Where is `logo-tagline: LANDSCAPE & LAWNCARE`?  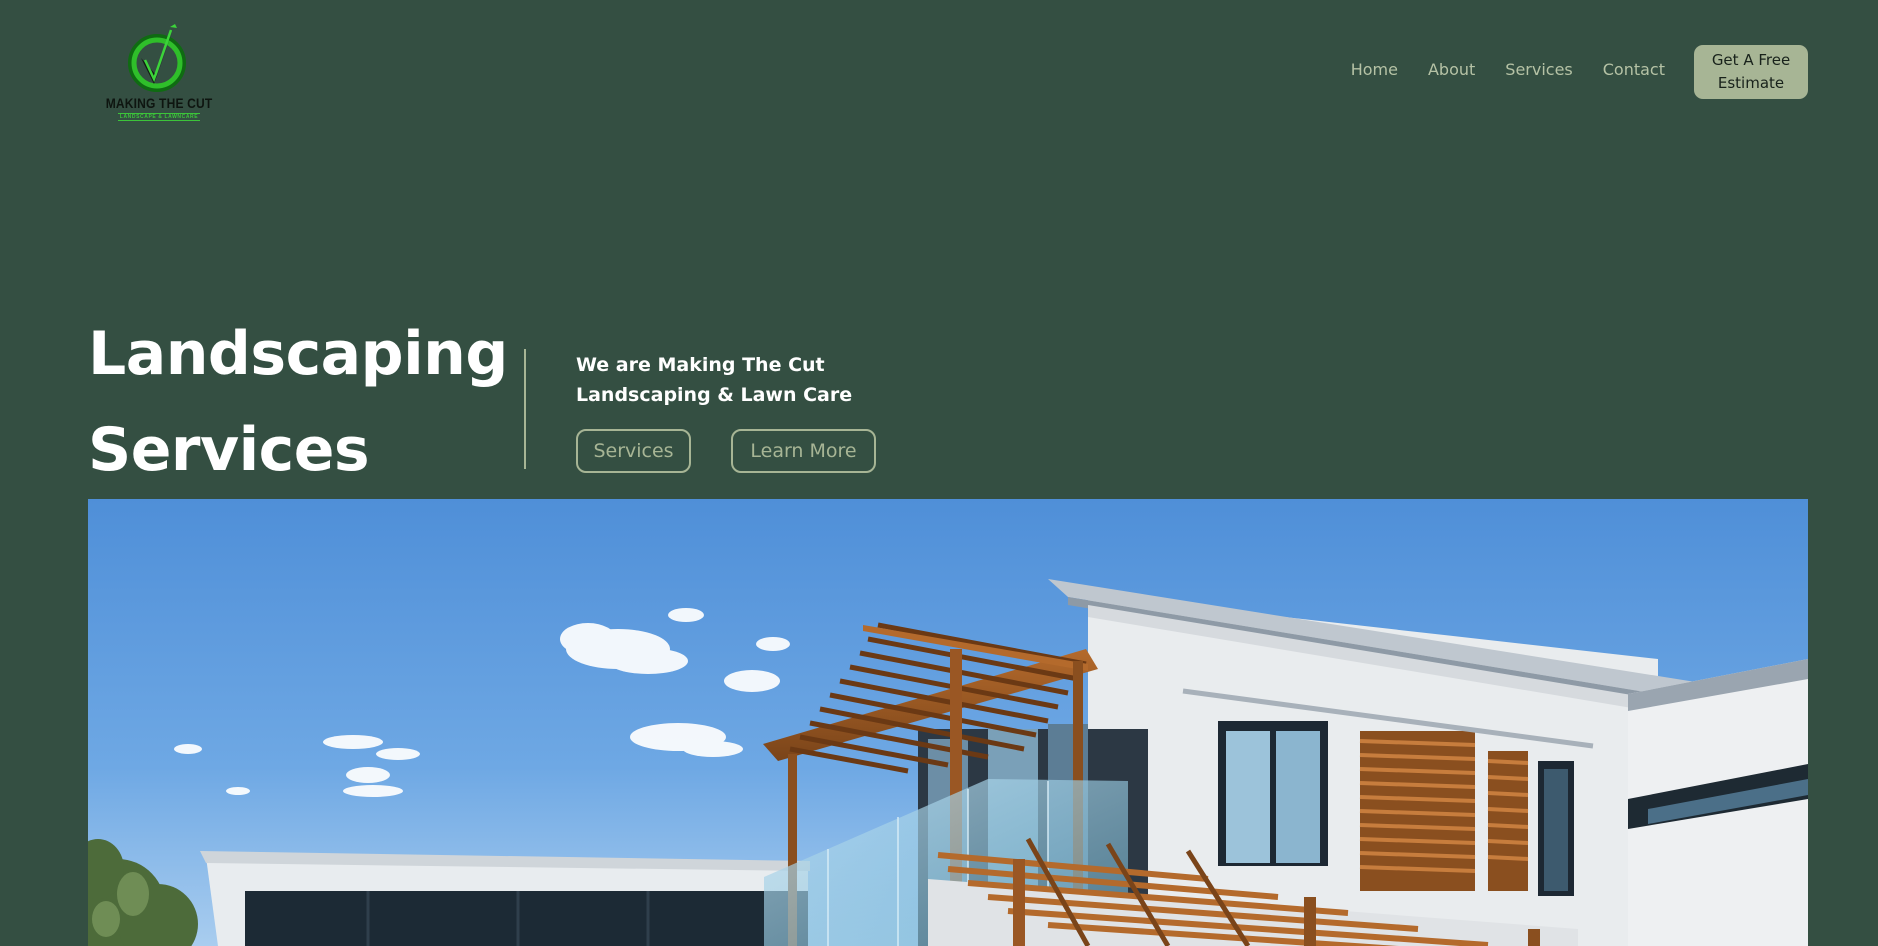 logo-tagline: LANDSCAPE & LAWNCARE is located at coordinates (159, 117).